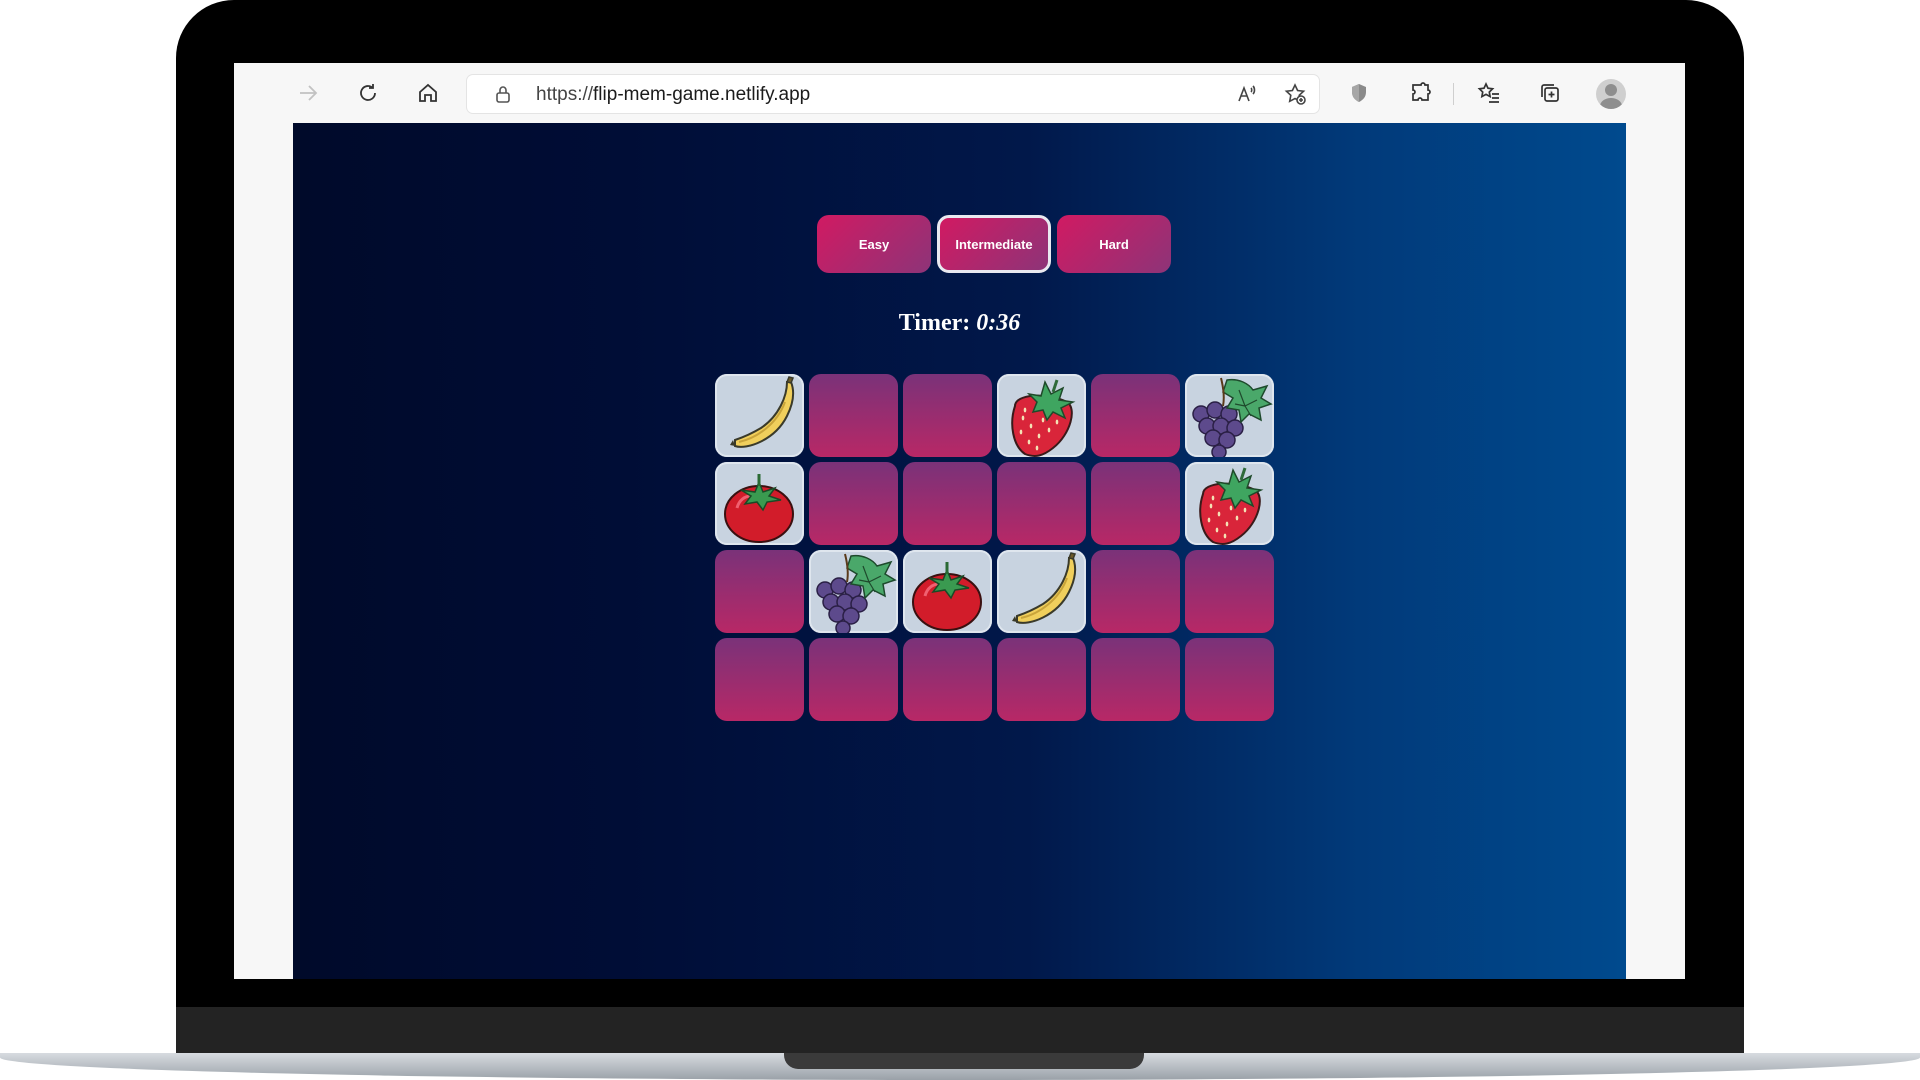 The width and height of the screenshot is (1920, 1080). Describe the element at coordinates (998, 323) in the screenshot. I see `timer-value: 0:36` at that location.